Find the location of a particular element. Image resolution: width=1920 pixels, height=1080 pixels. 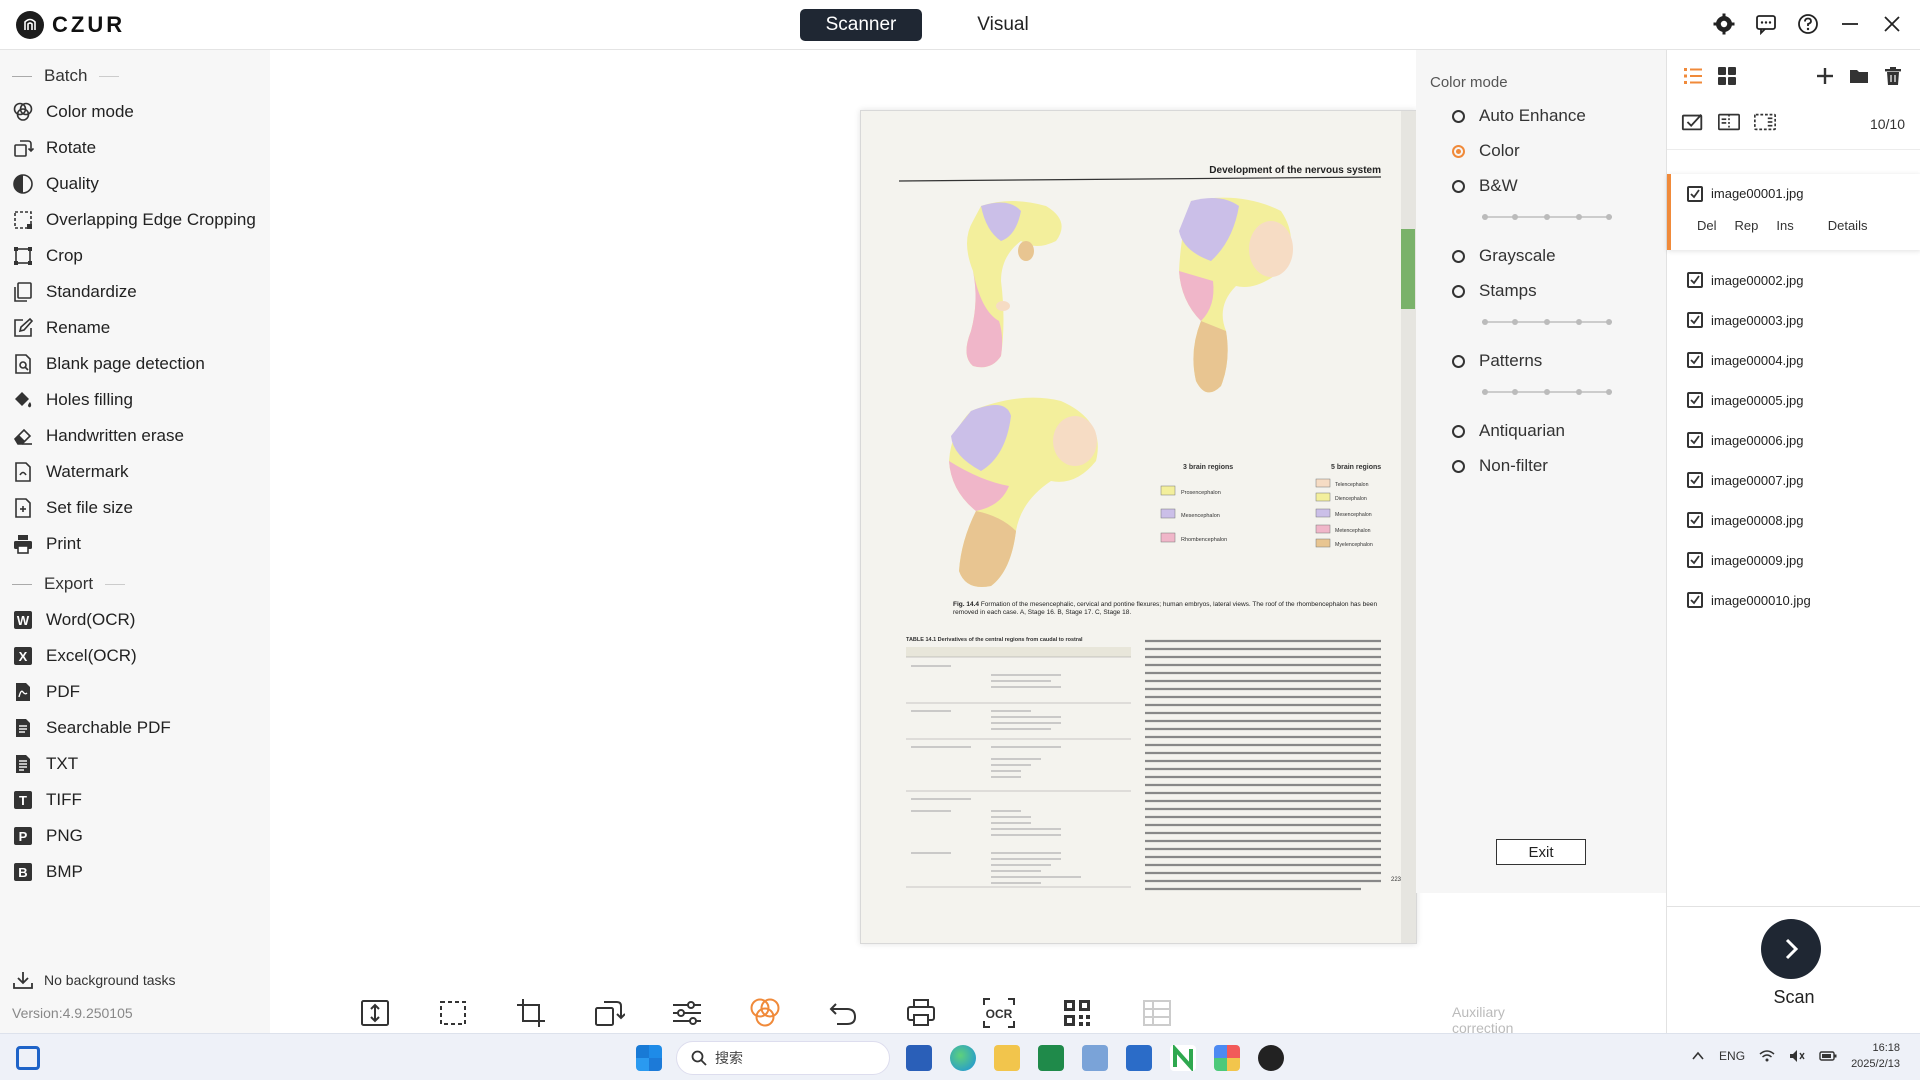

exit-button: Exit is located at coordinates (1541, 852).